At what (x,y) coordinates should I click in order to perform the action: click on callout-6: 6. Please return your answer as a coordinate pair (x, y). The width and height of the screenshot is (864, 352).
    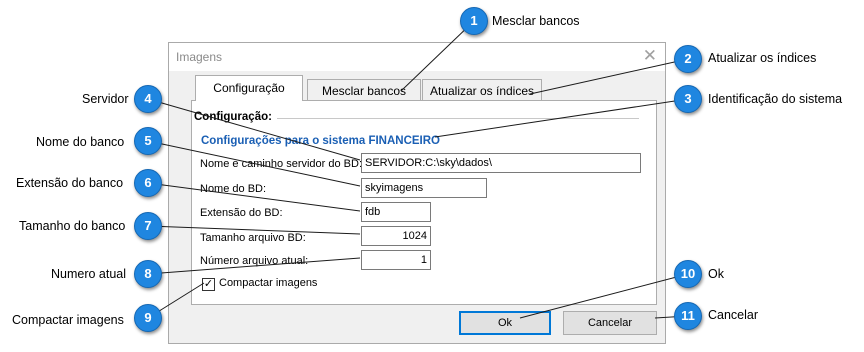
    Looking at the image, I should click on (148, 183).